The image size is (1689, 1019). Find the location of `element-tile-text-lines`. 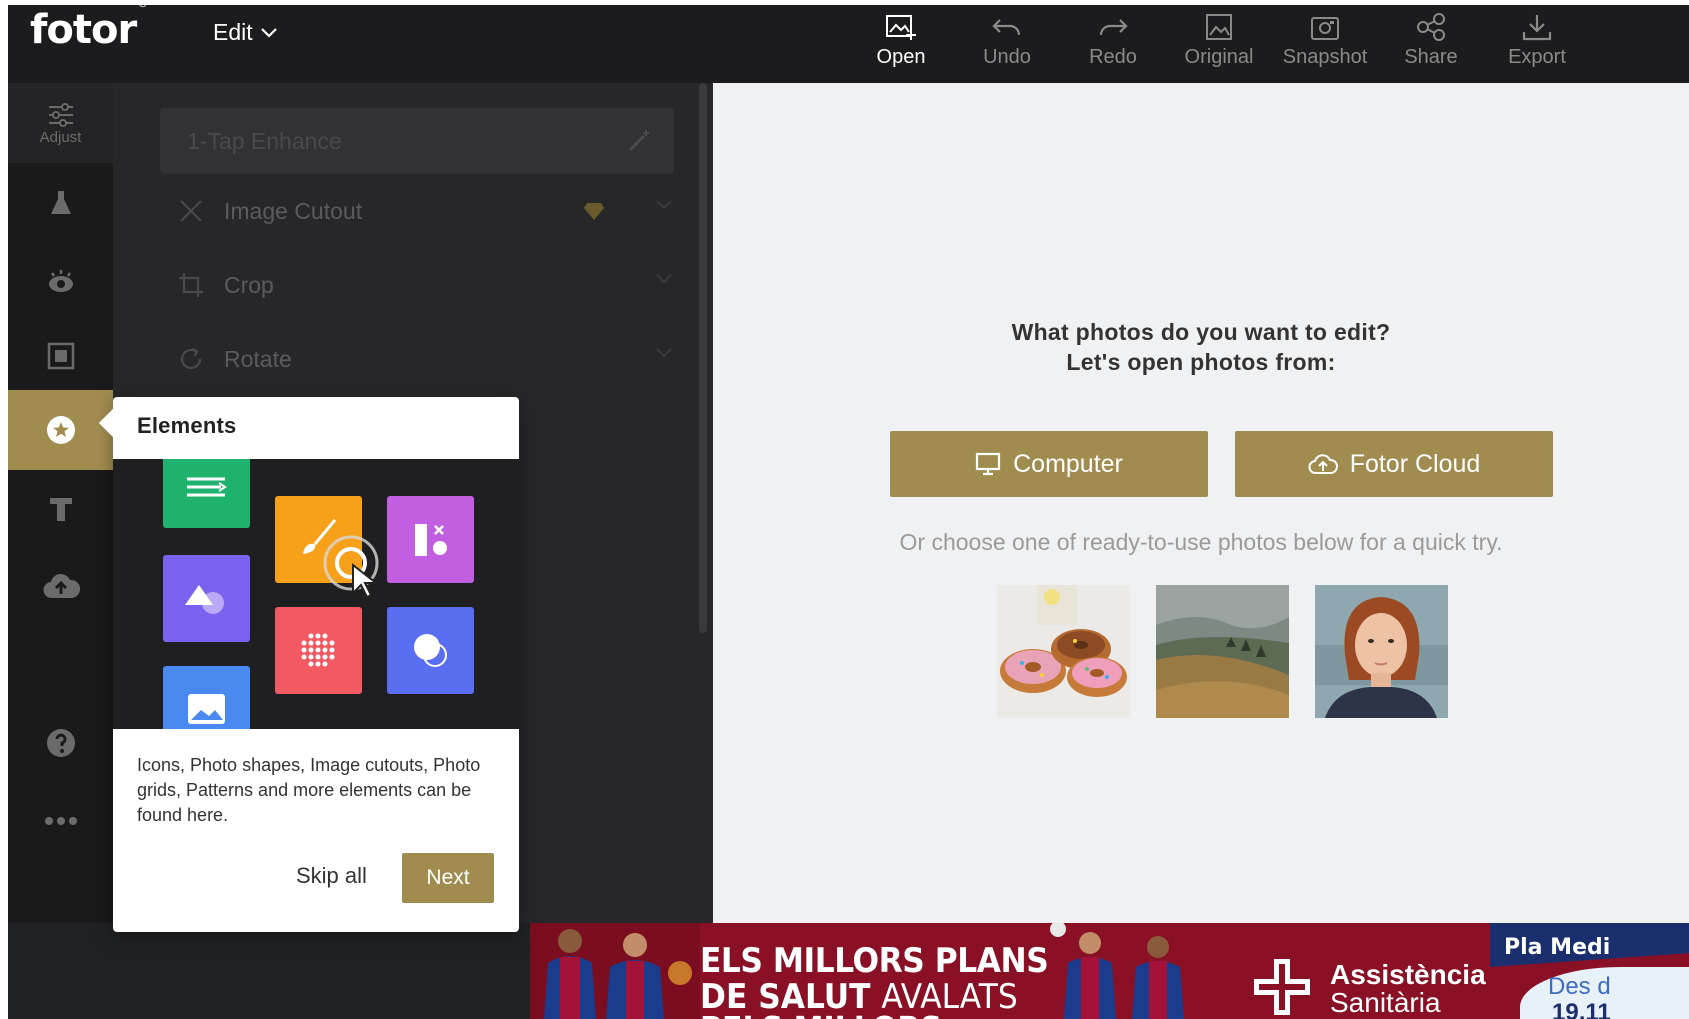

element-tile-text-lines is located at coordinates (206, 493).